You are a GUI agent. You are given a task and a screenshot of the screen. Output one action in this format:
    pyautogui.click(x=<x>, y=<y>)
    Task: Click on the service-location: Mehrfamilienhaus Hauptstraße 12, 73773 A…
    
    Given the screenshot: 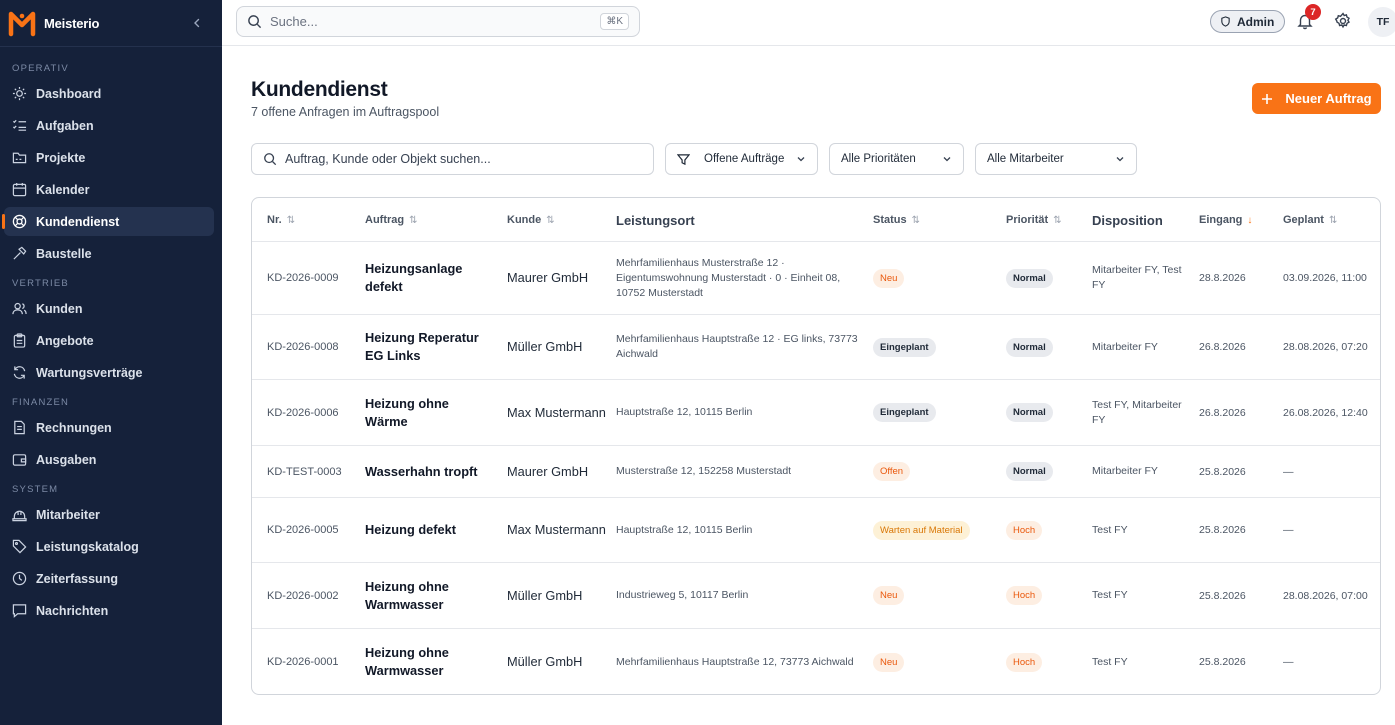 What is the action you would take?
    pyautogui.click(x=739, y=661)
    